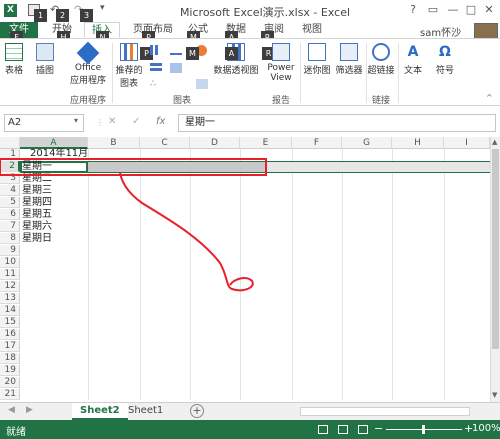  What do you see at coordinates (413, 10) in the screenshot?
I see `help-button: ?` at bounding box center [413, 10].